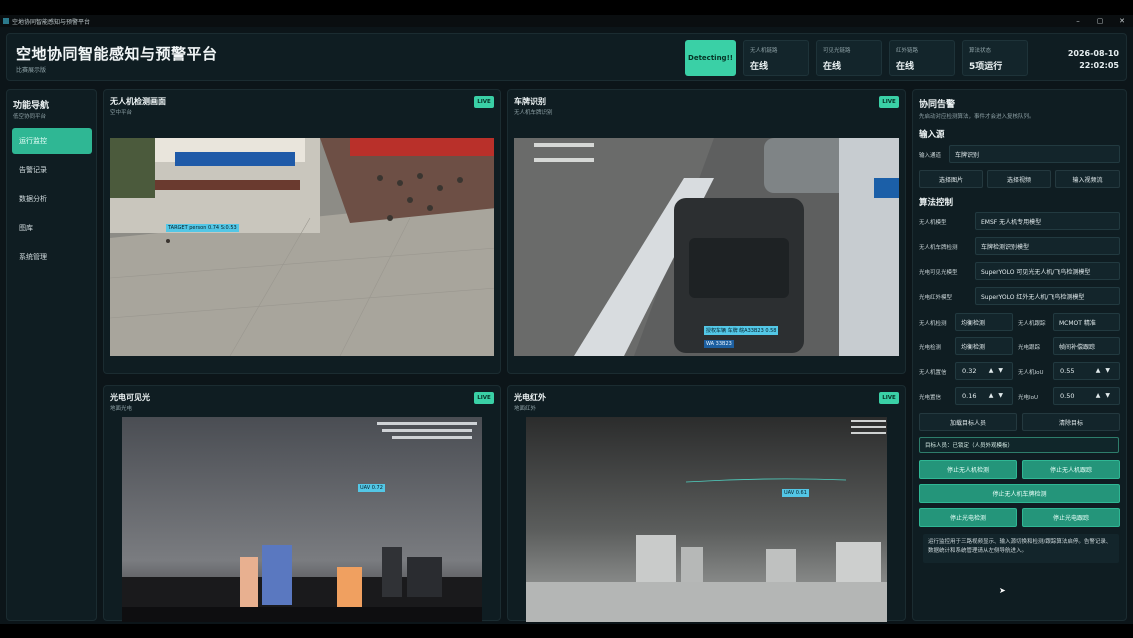  What do you see at coordinates (986, 67) in the screenshot?
I see `stat-value: 5项运行` at bounding box center [986, 67].